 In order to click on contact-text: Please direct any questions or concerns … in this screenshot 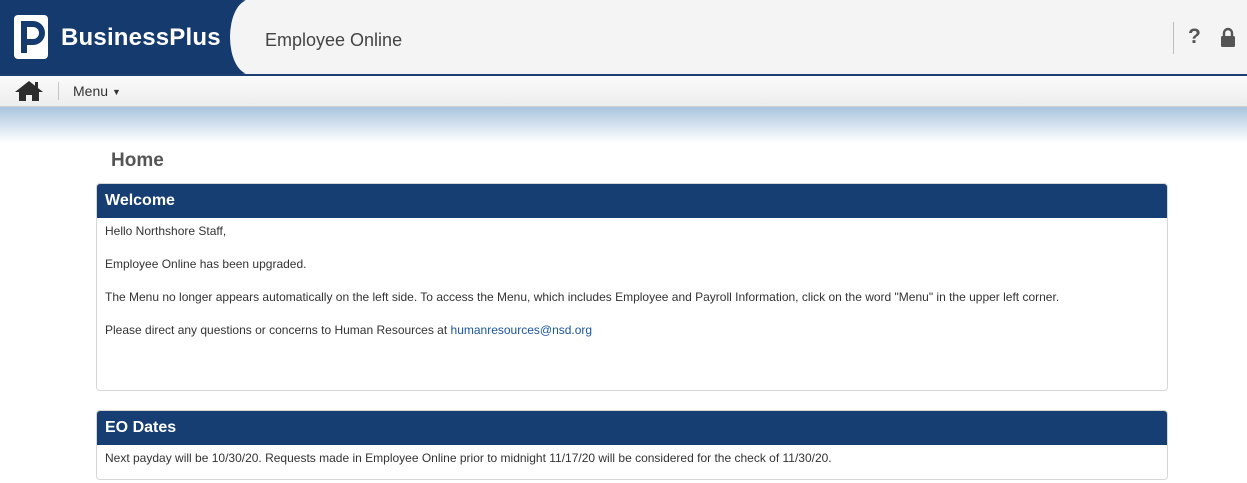, I will do `click(632, 330)`.